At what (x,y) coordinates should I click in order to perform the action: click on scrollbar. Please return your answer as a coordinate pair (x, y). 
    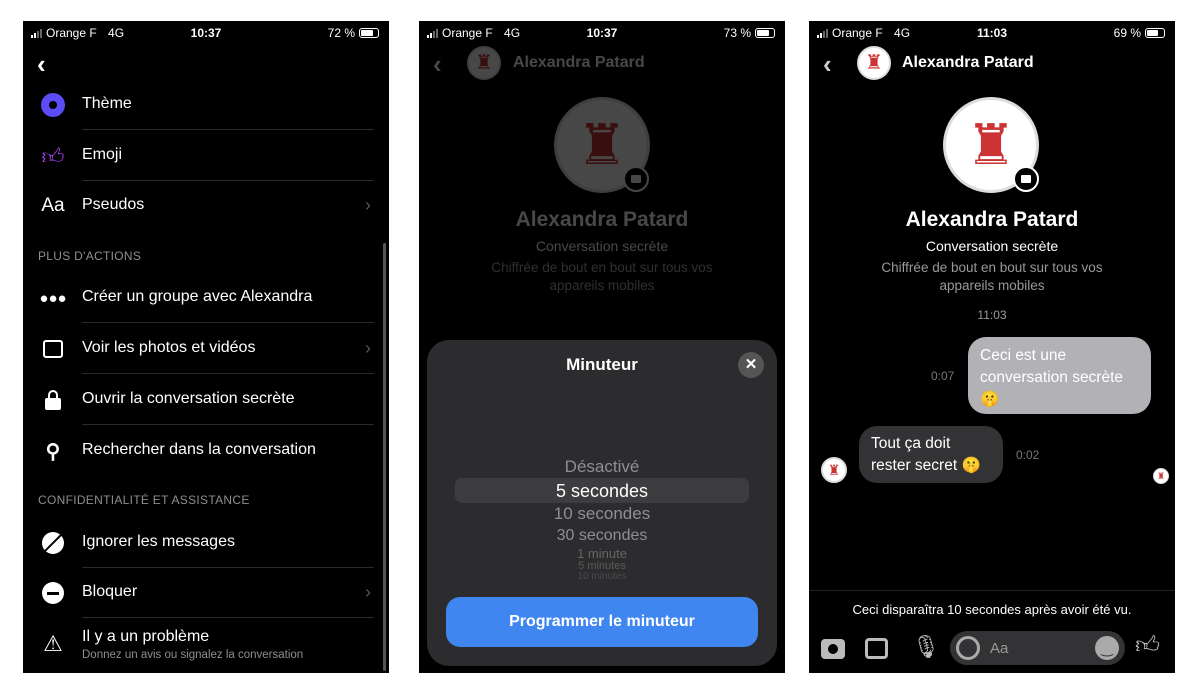
    Looking at the image, I should click on (384, 457).